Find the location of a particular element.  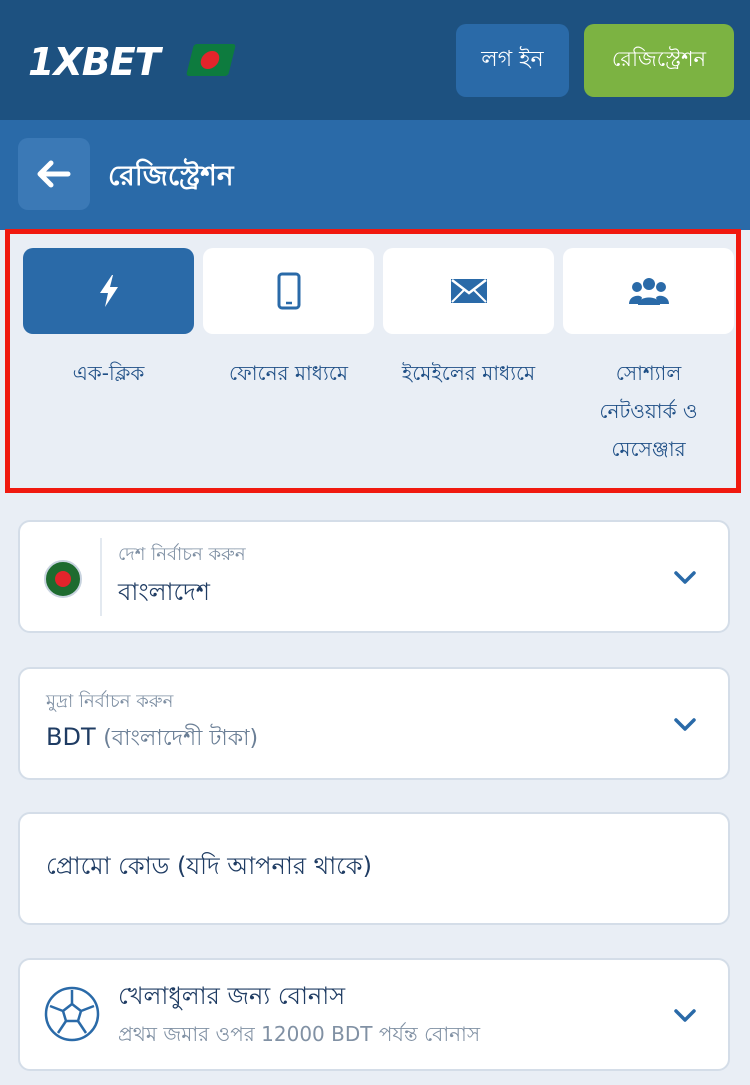

method-label-social: সোশ্যাল নেটওয়ার্ক ও মেসেঞ্জার is located at coordinates (648, 411).